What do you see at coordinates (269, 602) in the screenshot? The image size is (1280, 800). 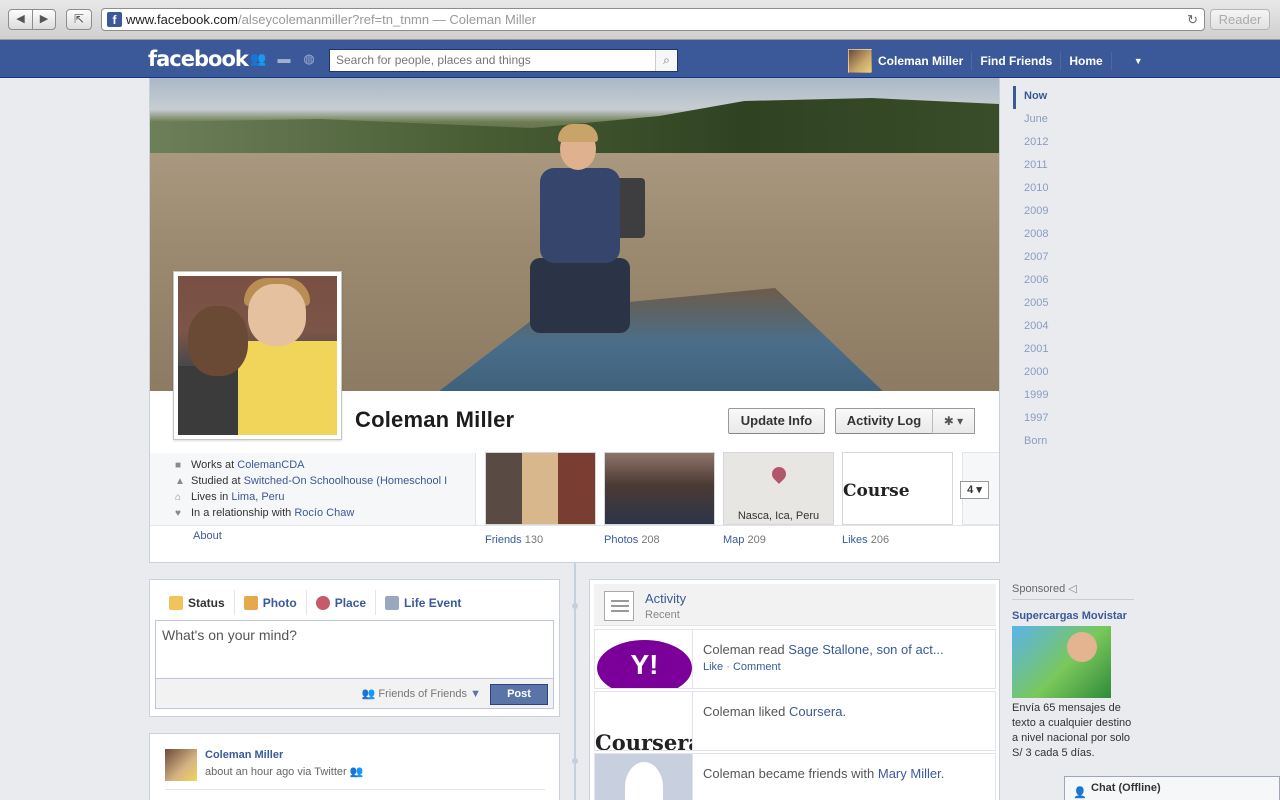 I see `tab-photo: Photo` at bounding box center [269, 602].